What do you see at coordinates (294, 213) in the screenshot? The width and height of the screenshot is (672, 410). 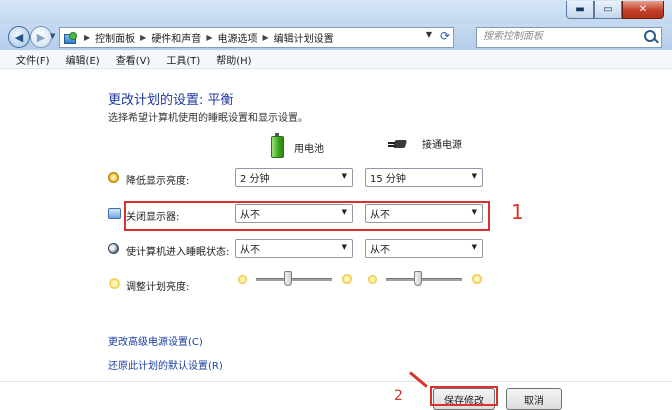 I see `turn-off-display-battery-select: 从不 ▼` at bounding box center [294, 213].